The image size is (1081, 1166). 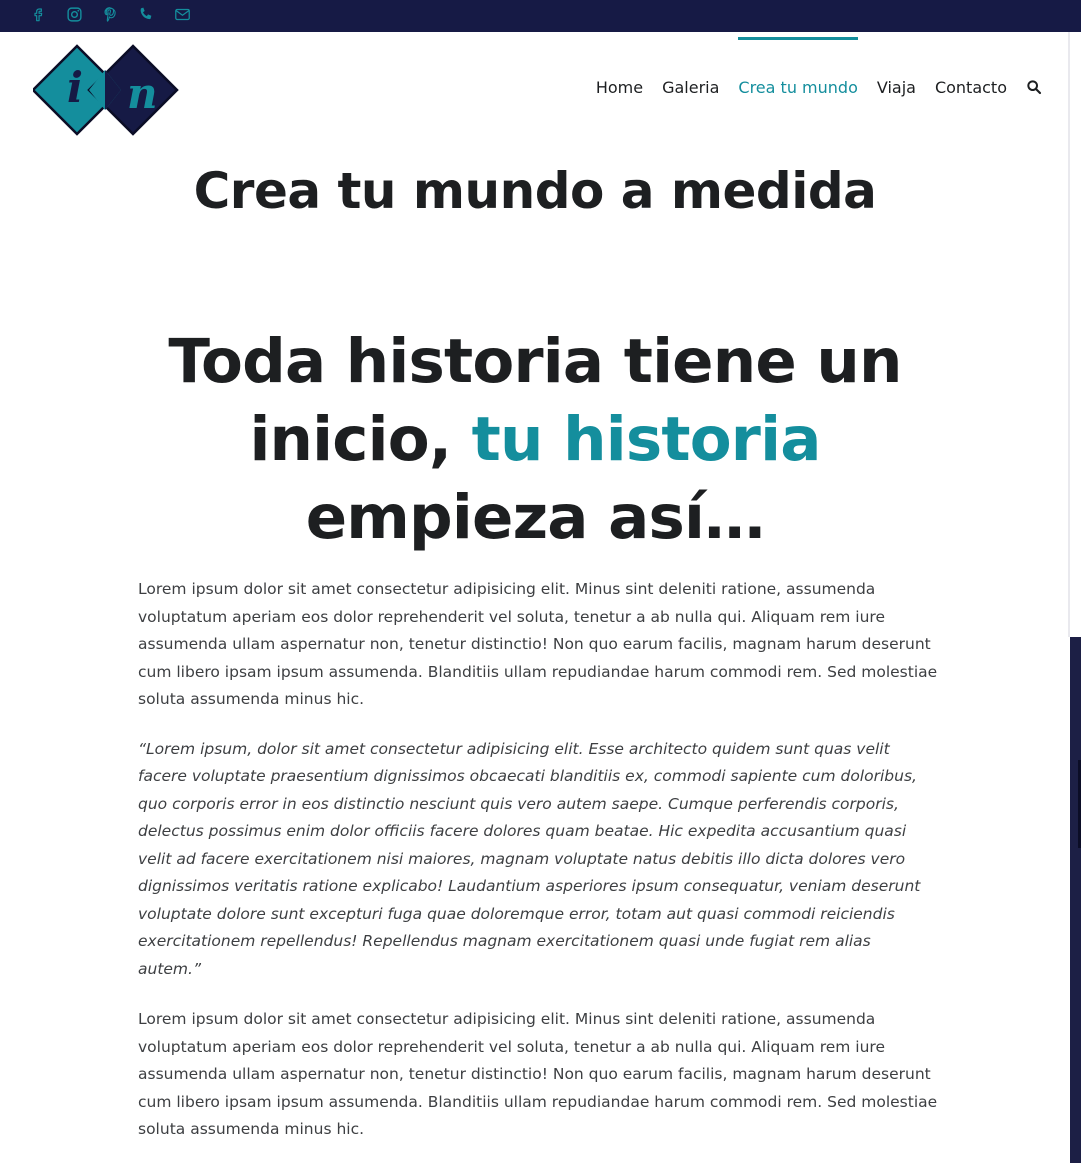 What do you see at coordinates (110, 14) in the screenshot?
I see `pinterest-icon` at bounding box center [110, 14].